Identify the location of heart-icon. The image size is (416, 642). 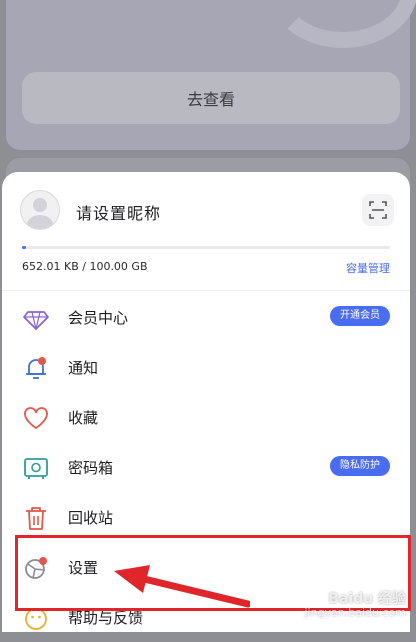
(36, 418).